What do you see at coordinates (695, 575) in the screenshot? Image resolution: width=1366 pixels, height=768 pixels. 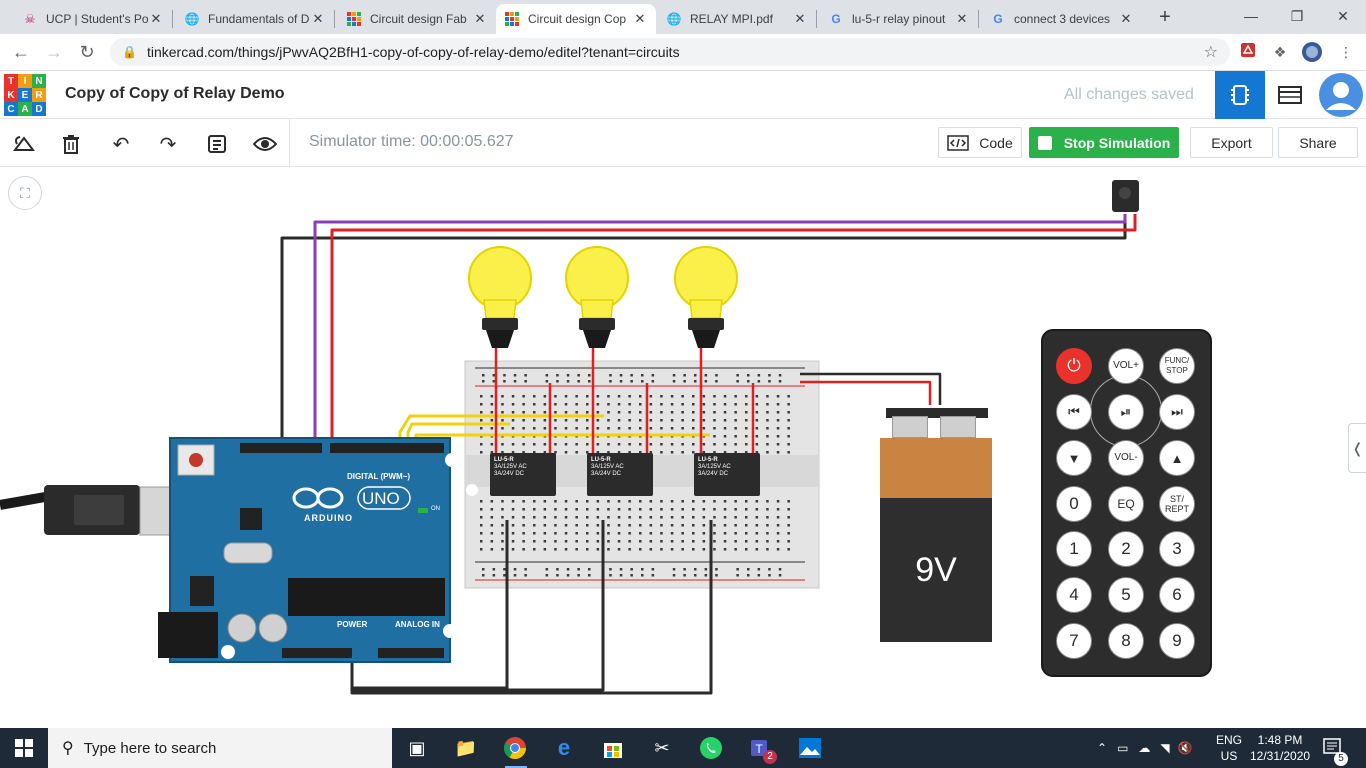 I see `breadboard-rail-hole` at bounding box center [695, 575].